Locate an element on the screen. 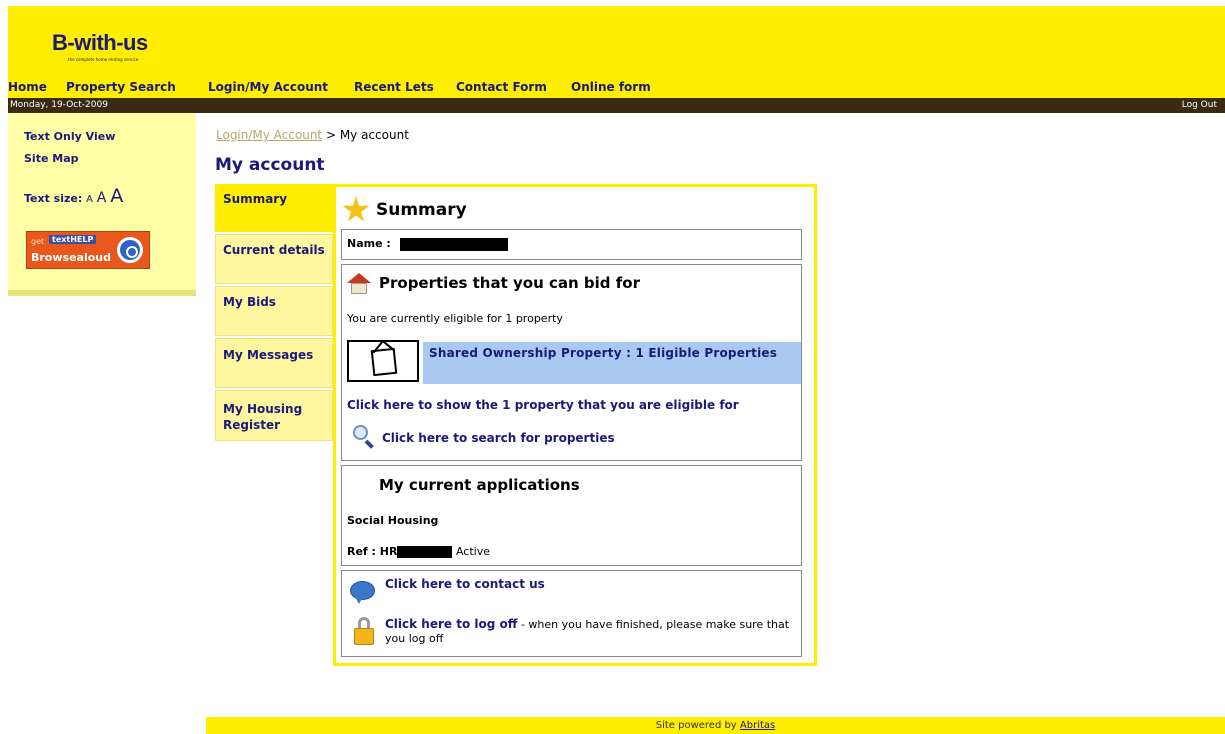 The image size is (1225, 734). text-size-control: Text size: A A A is located at coordinates (73, 196).